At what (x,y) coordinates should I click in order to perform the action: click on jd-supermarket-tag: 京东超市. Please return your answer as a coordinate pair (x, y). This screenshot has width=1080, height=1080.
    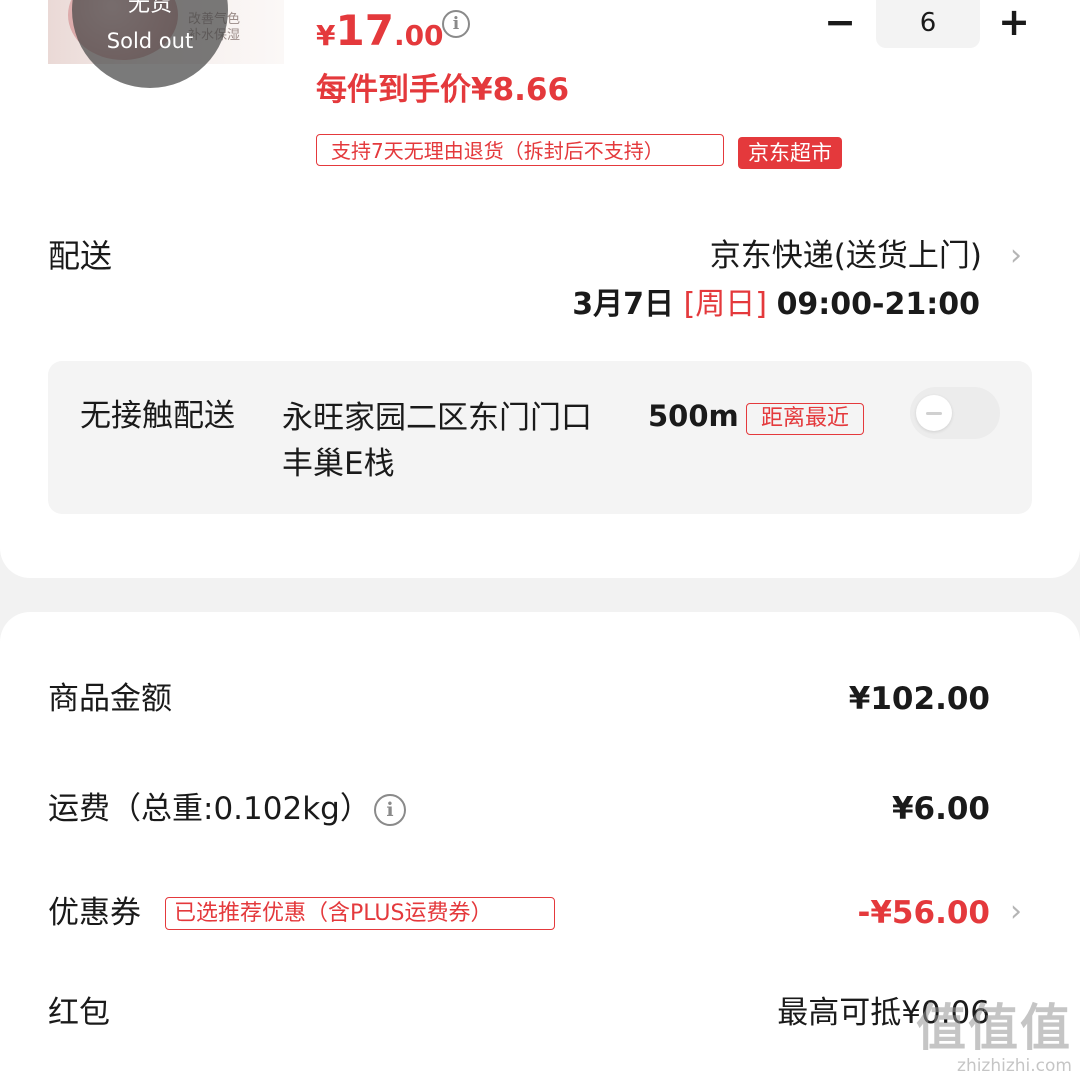
    Looking at the image, I should click on (790, 153).